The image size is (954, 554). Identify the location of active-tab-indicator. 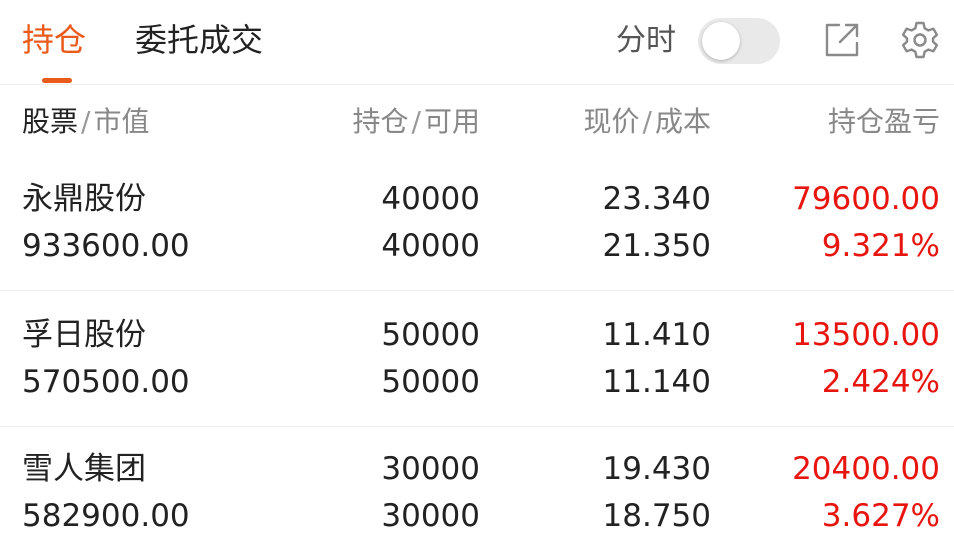
(57, 80).